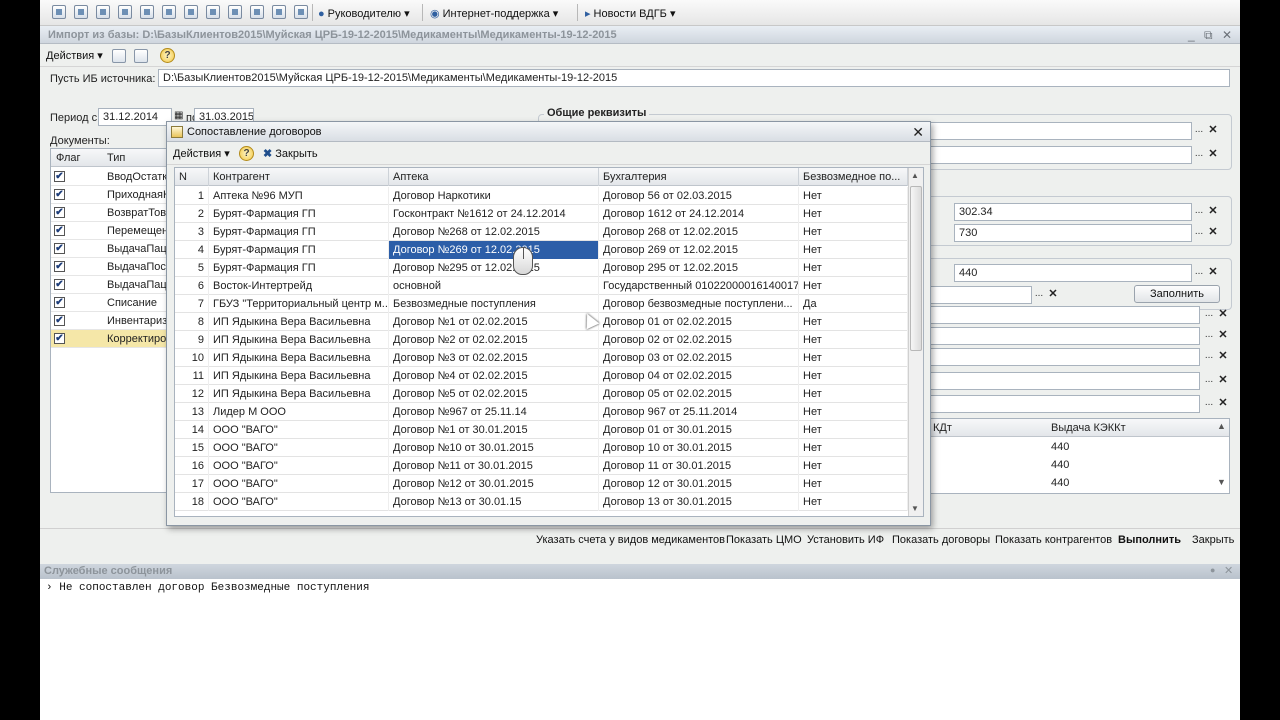 This screenshot has height=720, width=1280. I want to click on grid-cell: Договор 1612 от 24.12.2014, so click(699, 214).